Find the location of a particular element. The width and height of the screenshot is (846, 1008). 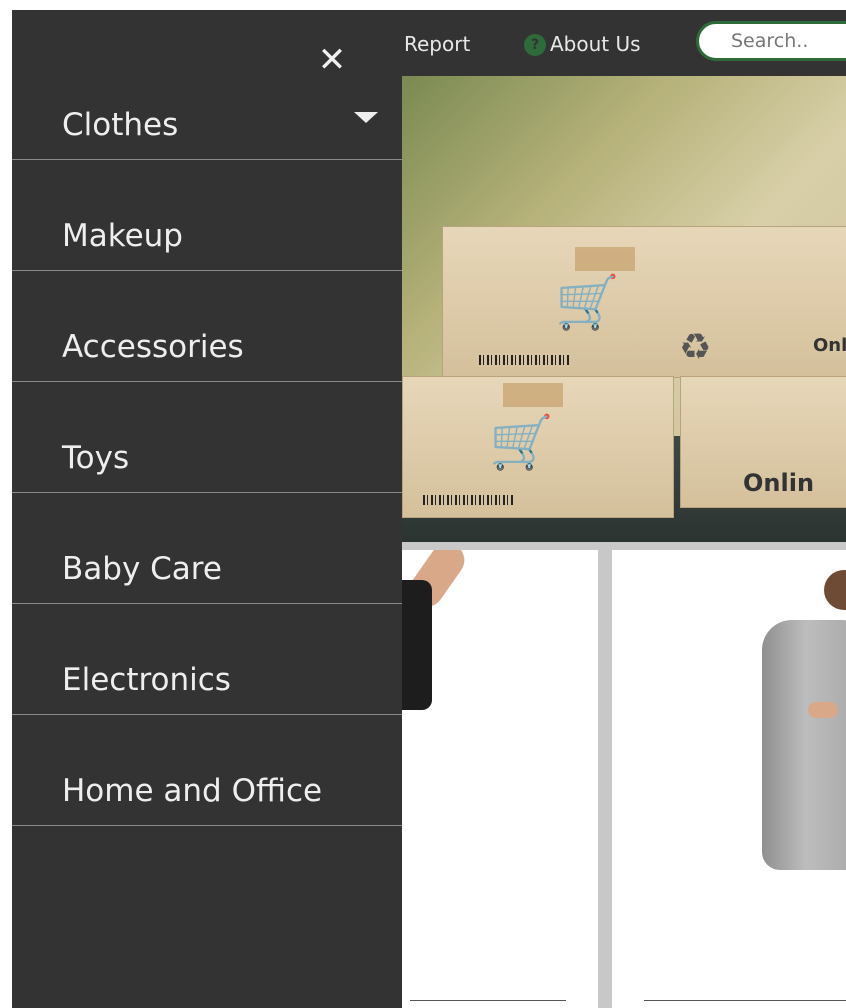

nav-link-report: Report is located at coordinates (437, 44).